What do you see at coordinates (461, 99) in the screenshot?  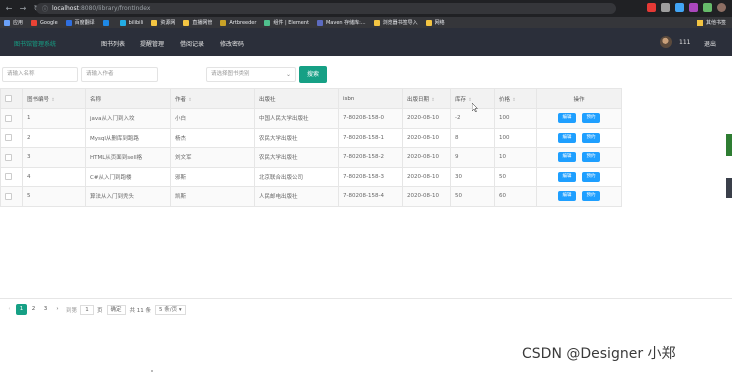 I see `col-header-label: 库存` at bounding box center [461, 99].